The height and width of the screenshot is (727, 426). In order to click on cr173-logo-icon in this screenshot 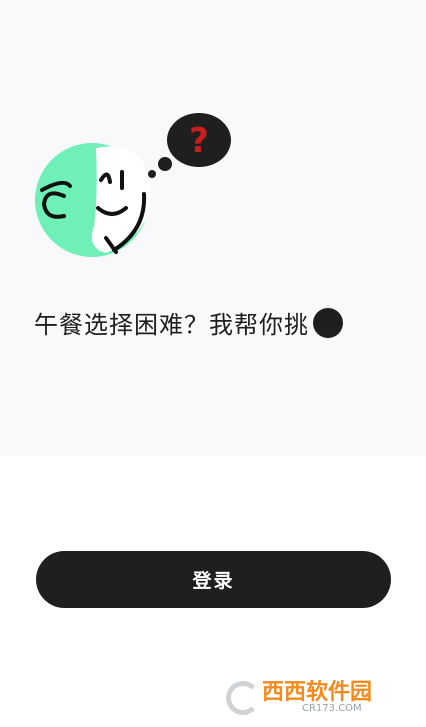, I will do `click(243, 698)`.